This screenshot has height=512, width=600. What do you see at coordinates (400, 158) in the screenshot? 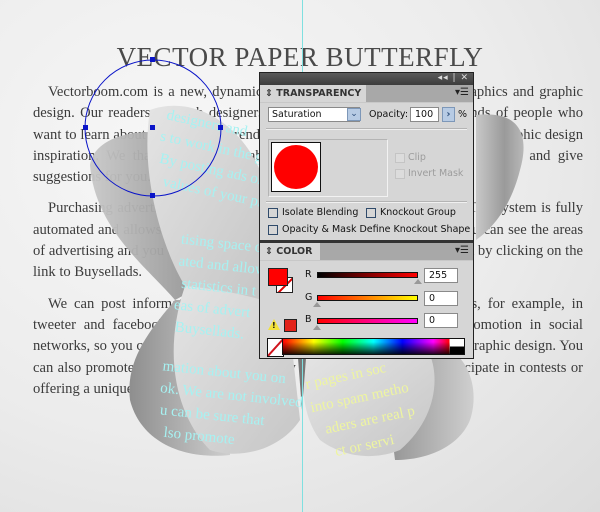
I see `clip-checkbox` at bounding box center [400, 158].